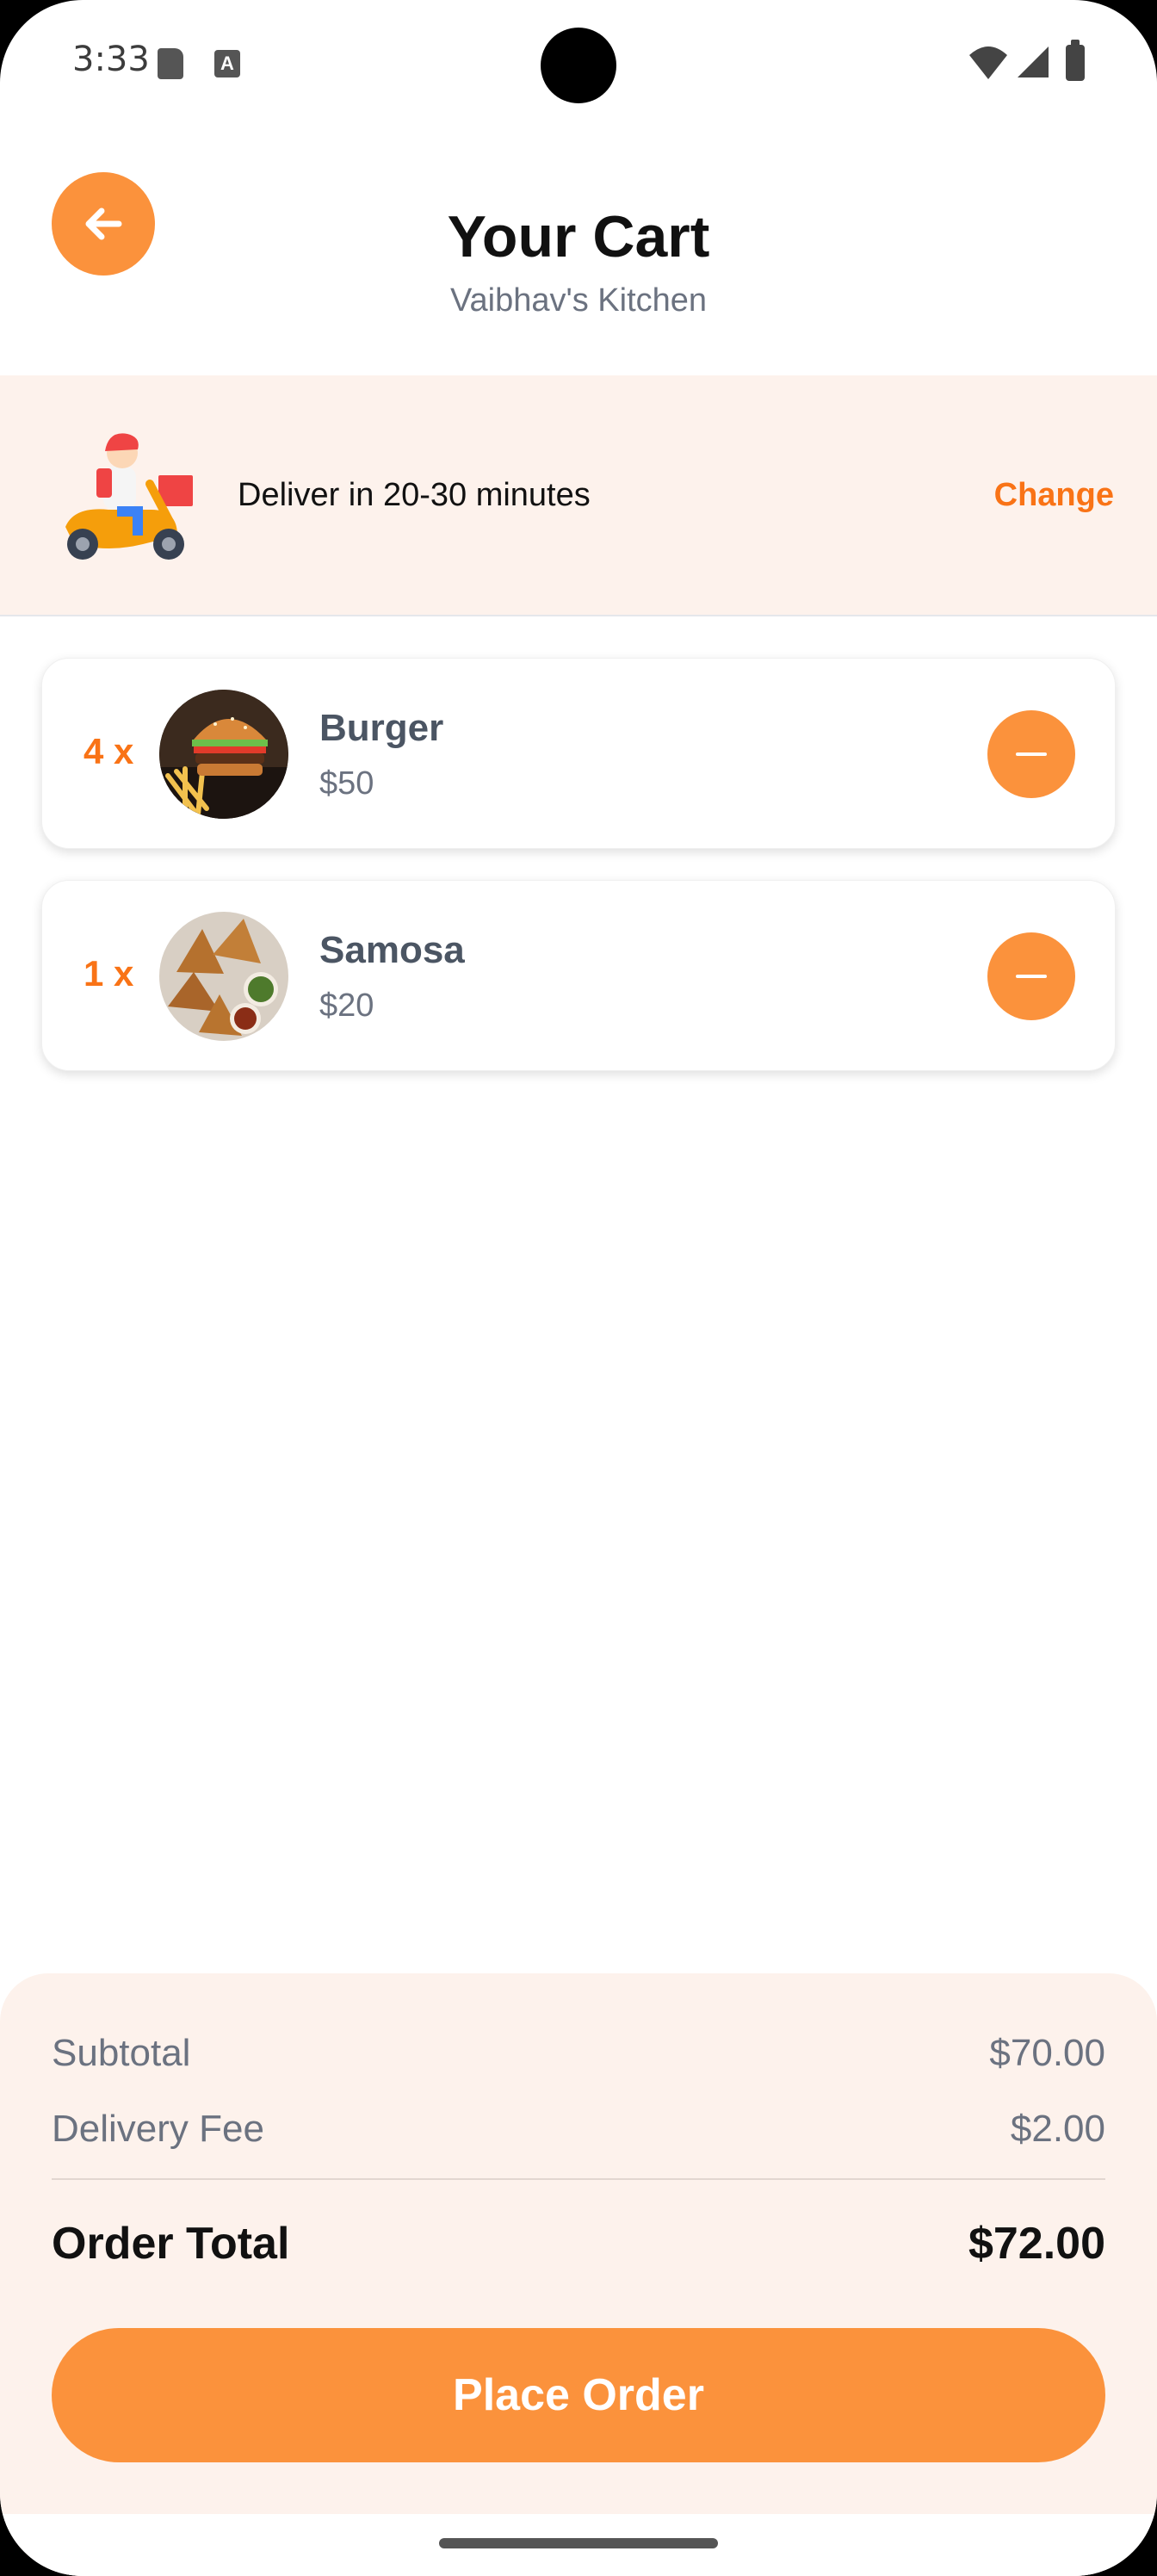 The height and width of the screenshot is (2576, 1157). Describe the element at coordinates (1054, 495) in the screenshot. I see `change-delivery-link: Change` at that location.